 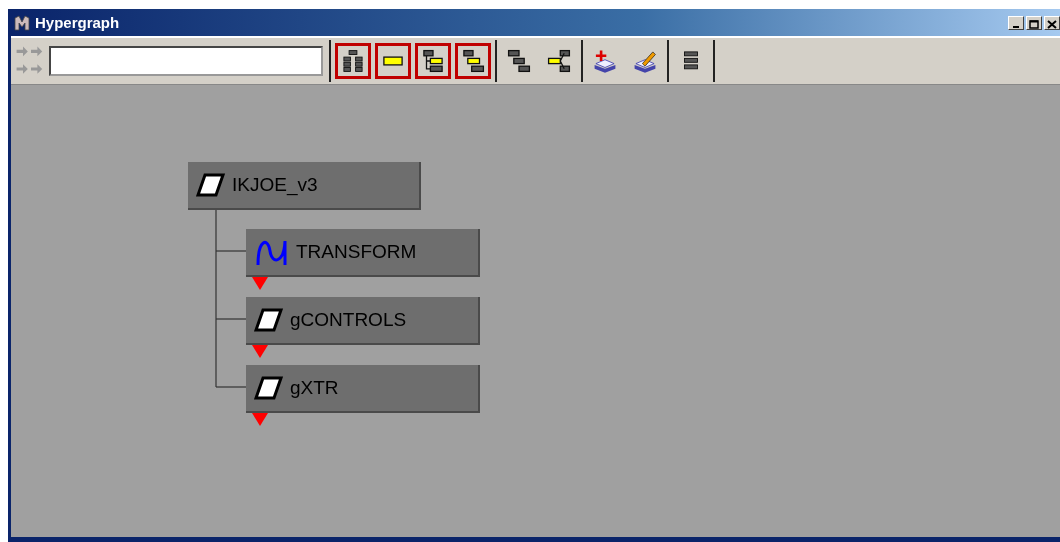 I want to click on upstream-button, so click(x=433, y=61).